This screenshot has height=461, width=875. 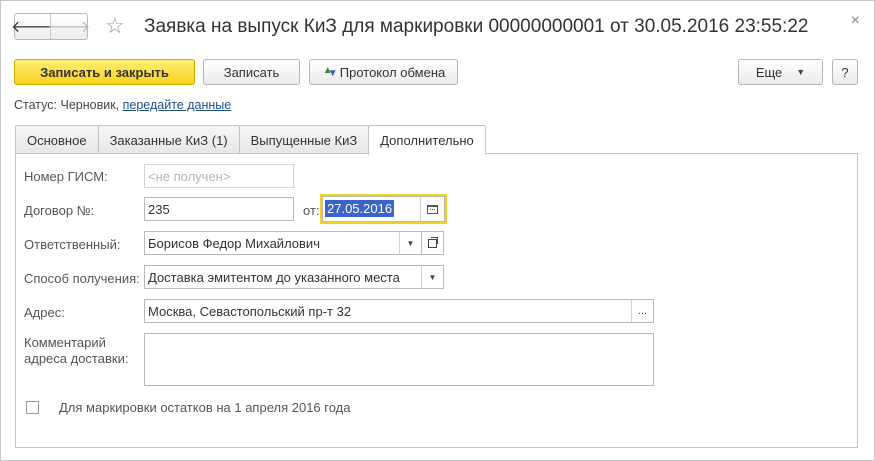 What do you see at coordinates (32, 26) in the screenshot?
I see `back-arrow-icon: 🡐` at bounding box center [32, 26].